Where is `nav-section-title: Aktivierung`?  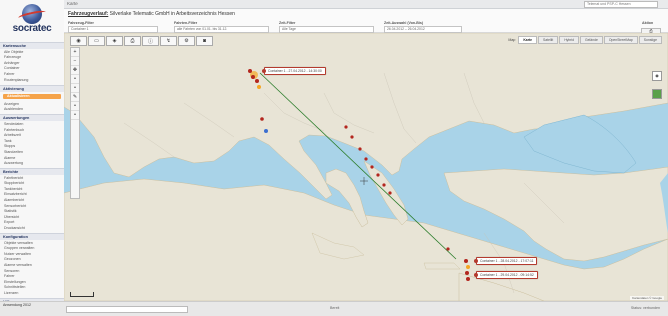 nav-section-title: Aktivierung is located at coordinates (32, 88).